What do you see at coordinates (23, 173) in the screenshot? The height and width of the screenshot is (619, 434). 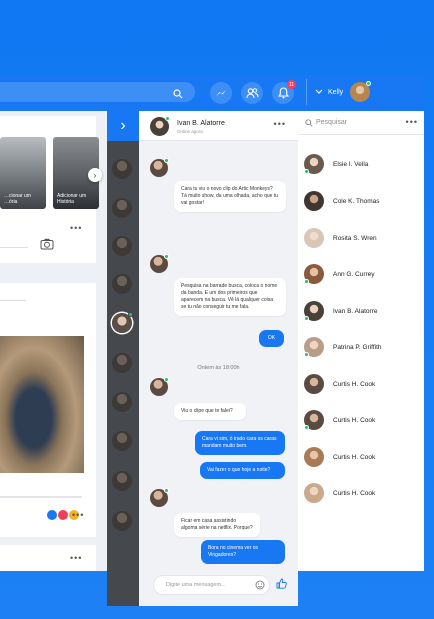 I see `story-item: …cionar um …ória` at bounding box center [23, 173].